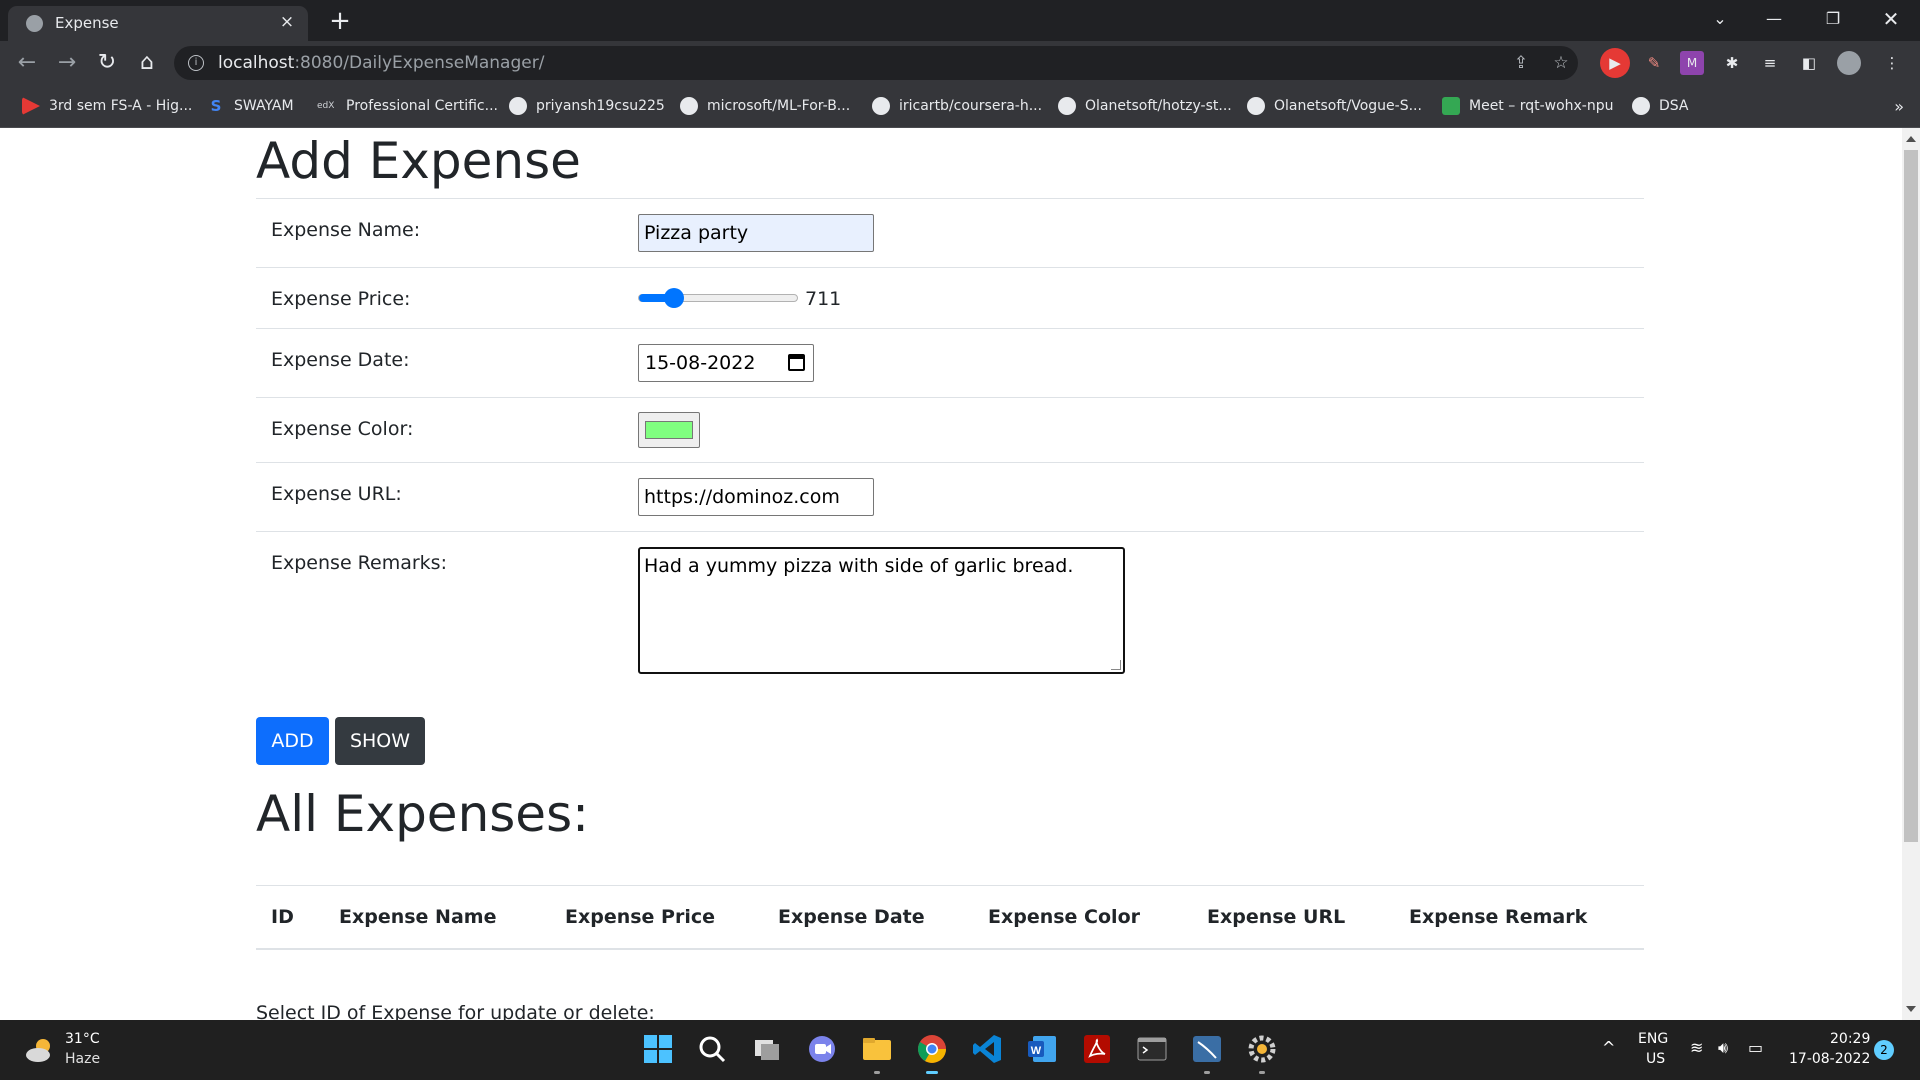 The image size is (1920, 1080). Describe the element at coordinates (1770, 63) in the screenshot. I see `media-control-icon: ≡` at that location.